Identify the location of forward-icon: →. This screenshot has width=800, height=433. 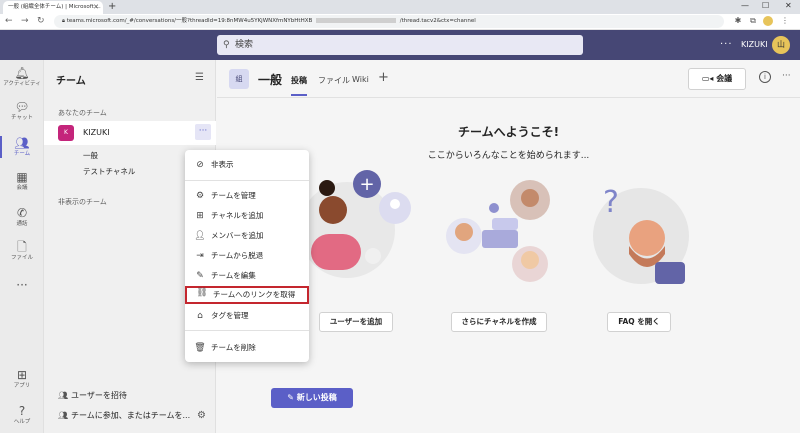
(25, 21).